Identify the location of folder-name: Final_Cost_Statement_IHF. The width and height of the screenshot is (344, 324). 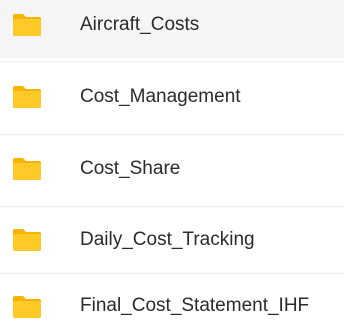
(195, 305).